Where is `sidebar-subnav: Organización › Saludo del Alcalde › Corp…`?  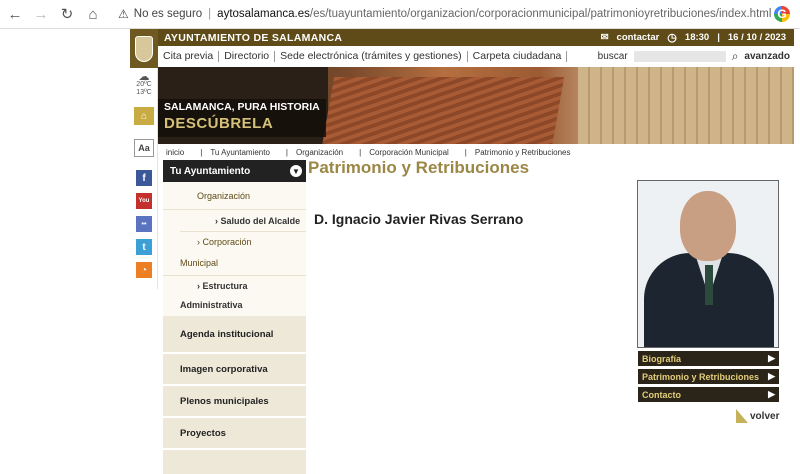
sidebar-subnav: Organización › Saludo del Alcalde › Corp… is located at coordinates (234, 249).